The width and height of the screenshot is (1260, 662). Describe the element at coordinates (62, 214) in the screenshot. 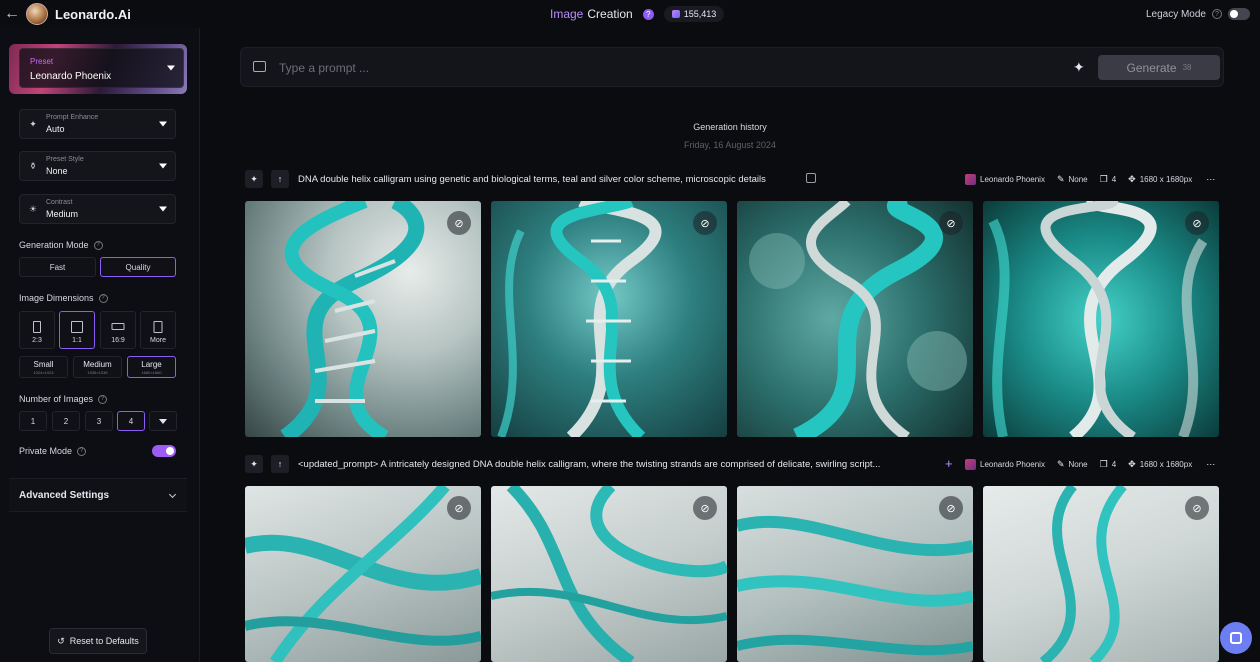

I see `contrast-value: Medium` at that location.